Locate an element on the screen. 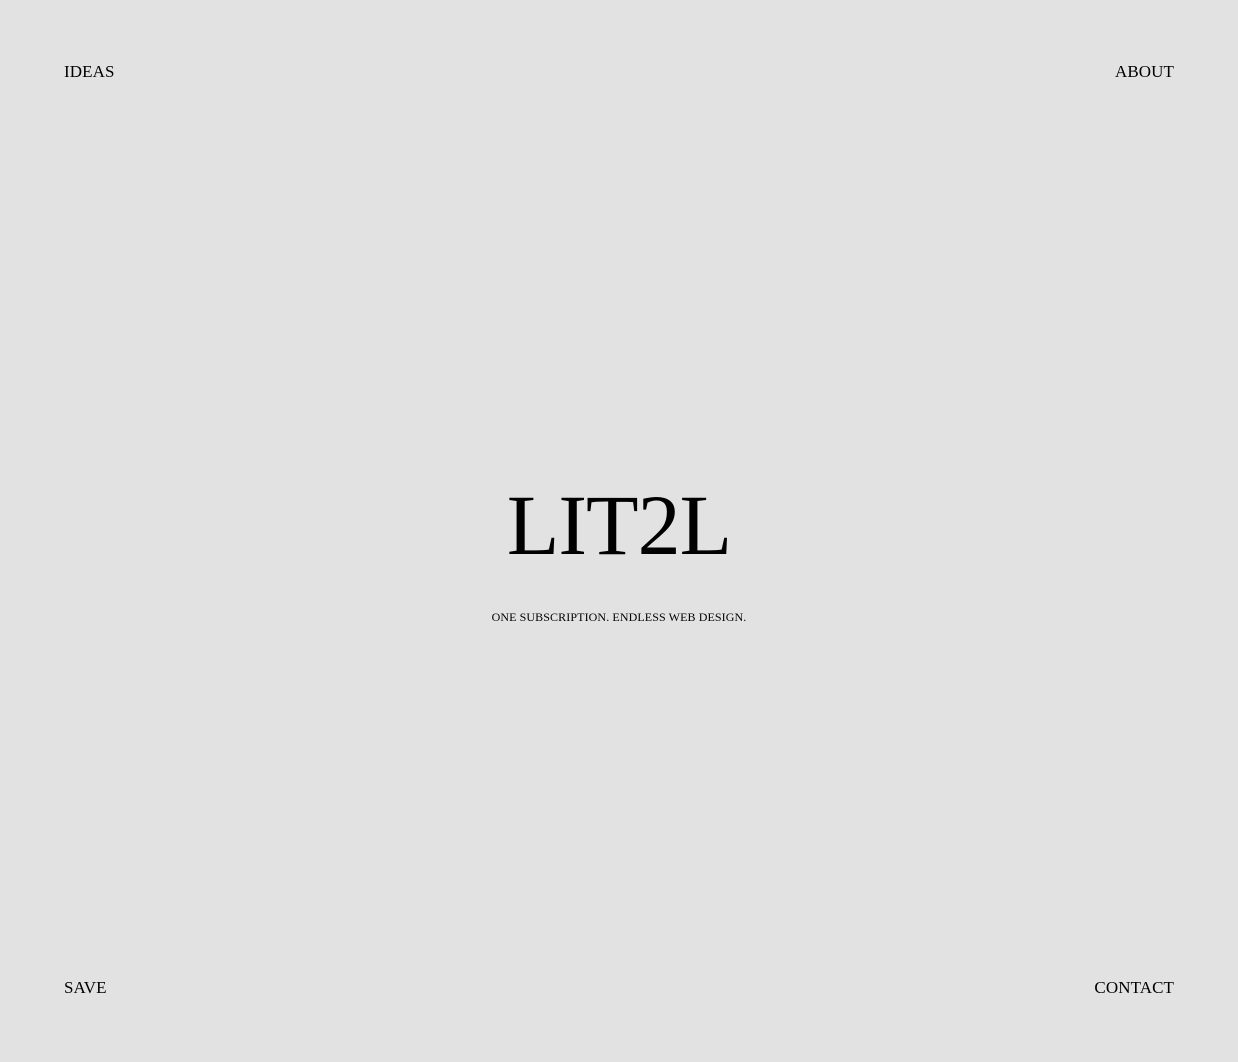 This screenshot has width=1238, height=1062. tagline: ONE SUBSCRIPTION. ENDLESS WEB DESIGN. is located at coordinates (619, 617).